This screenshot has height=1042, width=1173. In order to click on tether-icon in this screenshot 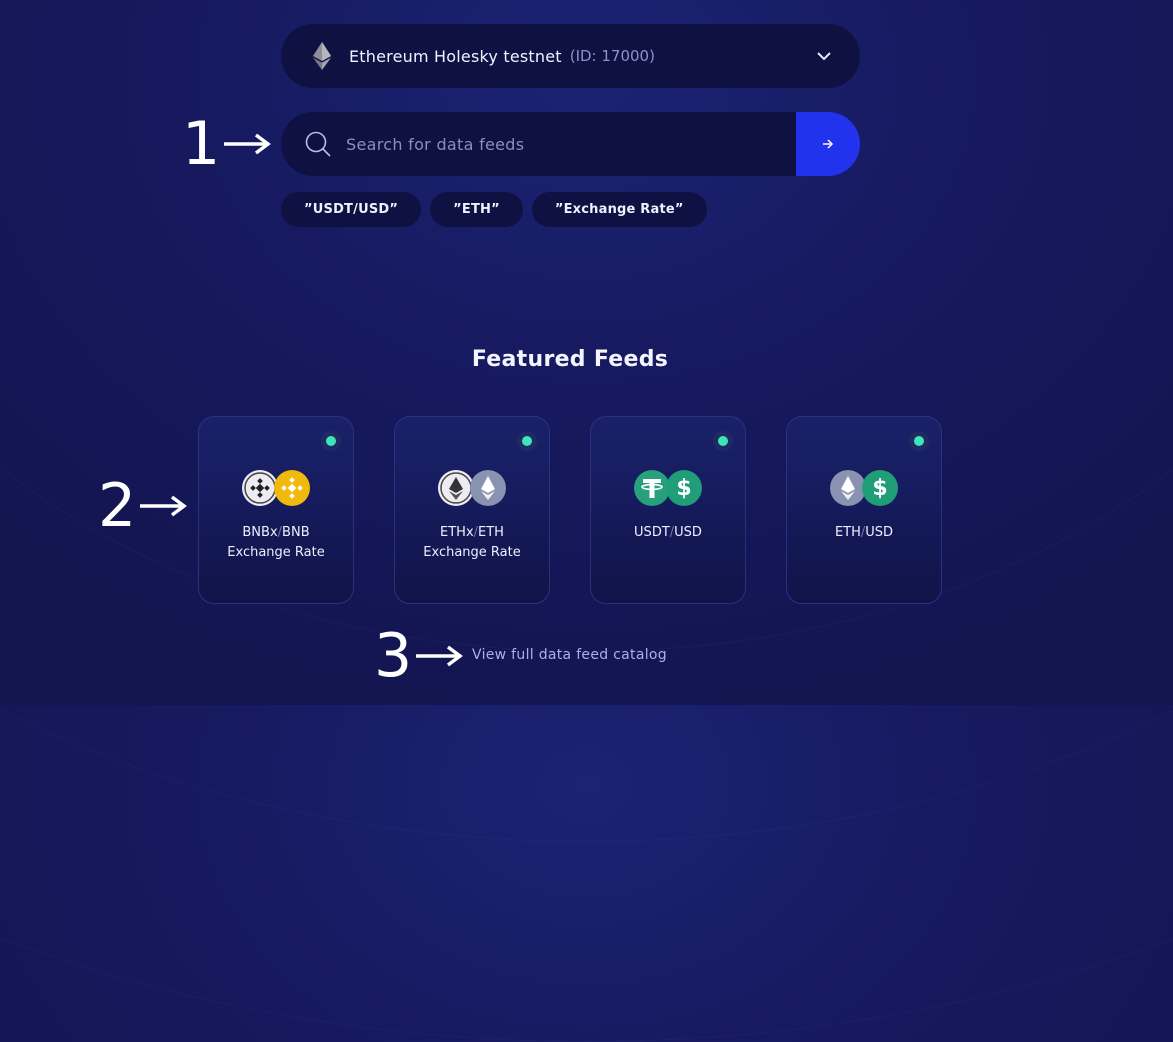, I will do `click(652, 488)`.